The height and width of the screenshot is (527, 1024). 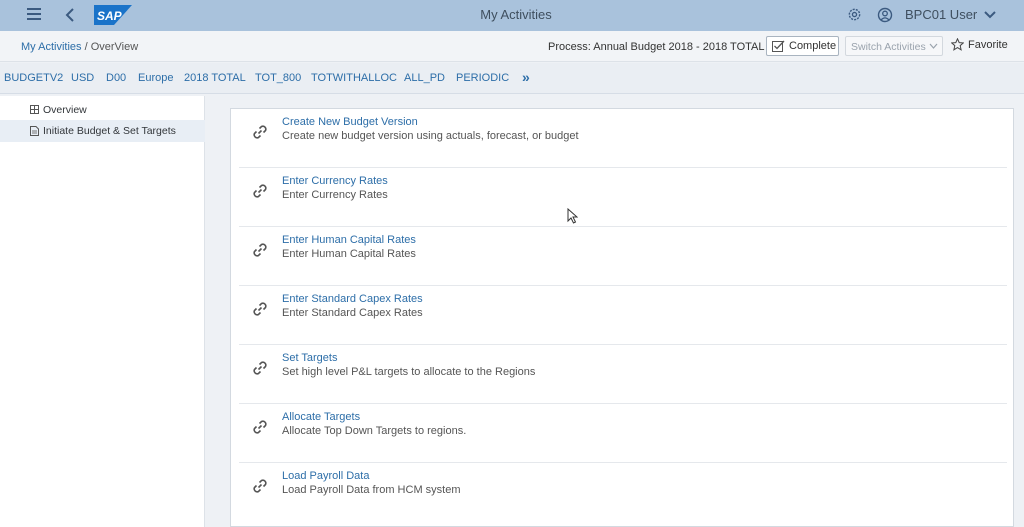 What do you see at coordinates (34, 109) in the screenshot?
I see `overview-icon` at bounding box center [34, 109].